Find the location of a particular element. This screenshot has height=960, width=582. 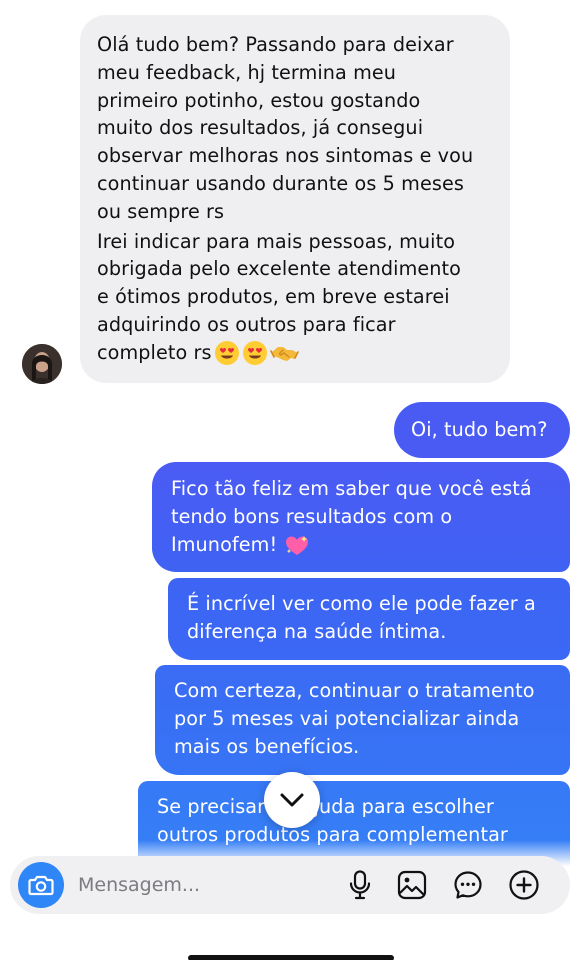

gallery-button is located at coordinates (412, 885).